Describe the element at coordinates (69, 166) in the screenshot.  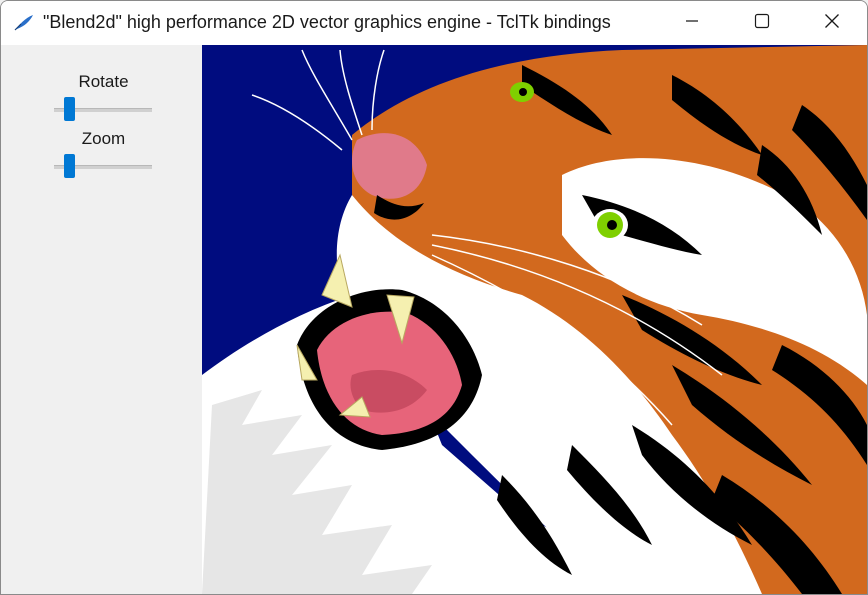
I see `zoom-slider-thumb` at that location.